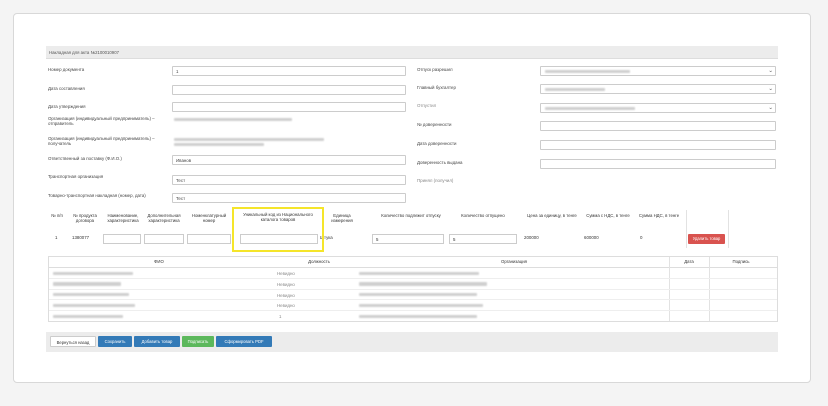  I want to click on add-item-button: Добавить товар, so click(157, 341).